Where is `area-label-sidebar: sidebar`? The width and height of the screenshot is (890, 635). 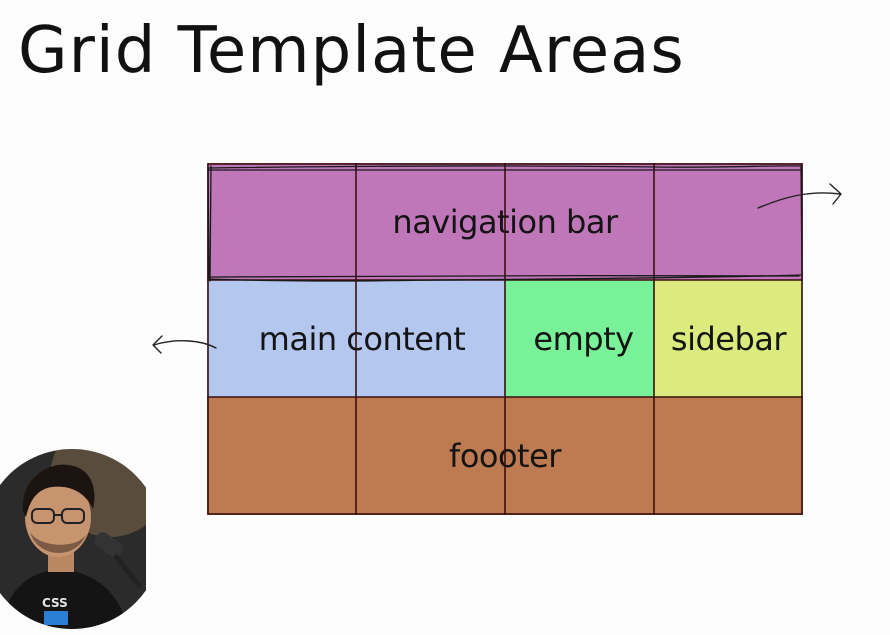
area-label-sidebar: sidebar is located at coordinates (728, 338).